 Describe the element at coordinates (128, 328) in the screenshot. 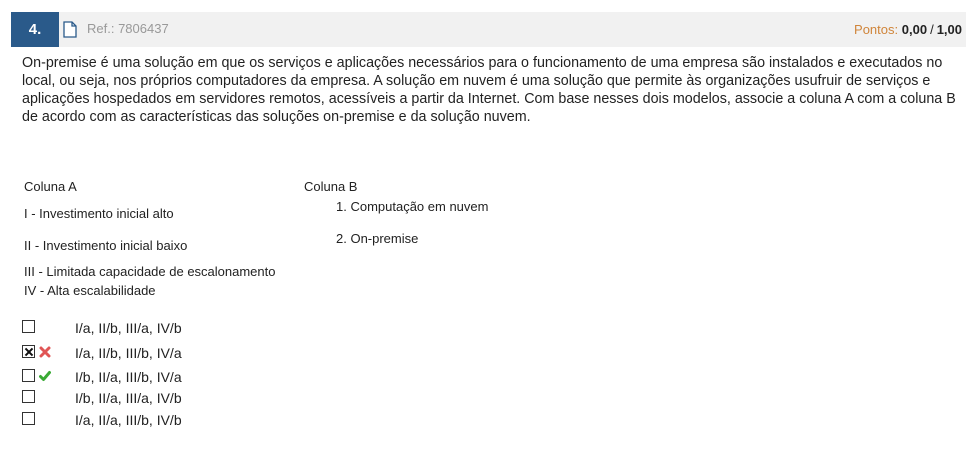

I see `option-label: I/a, II/b, III/a, IV/b` at that location.